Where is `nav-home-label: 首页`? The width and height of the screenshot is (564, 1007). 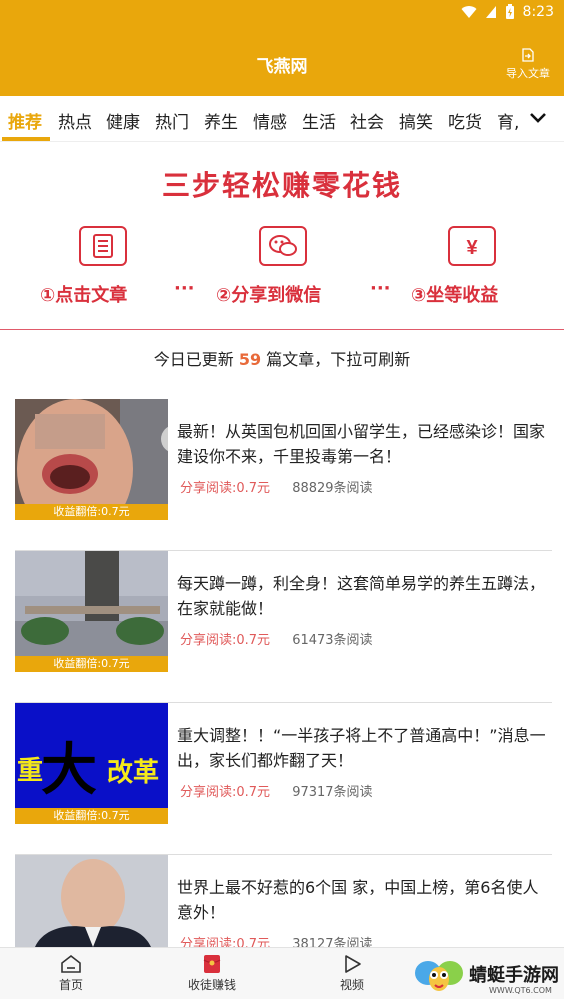 nav-home-label: 首页 is located at coordinates (70, 985).